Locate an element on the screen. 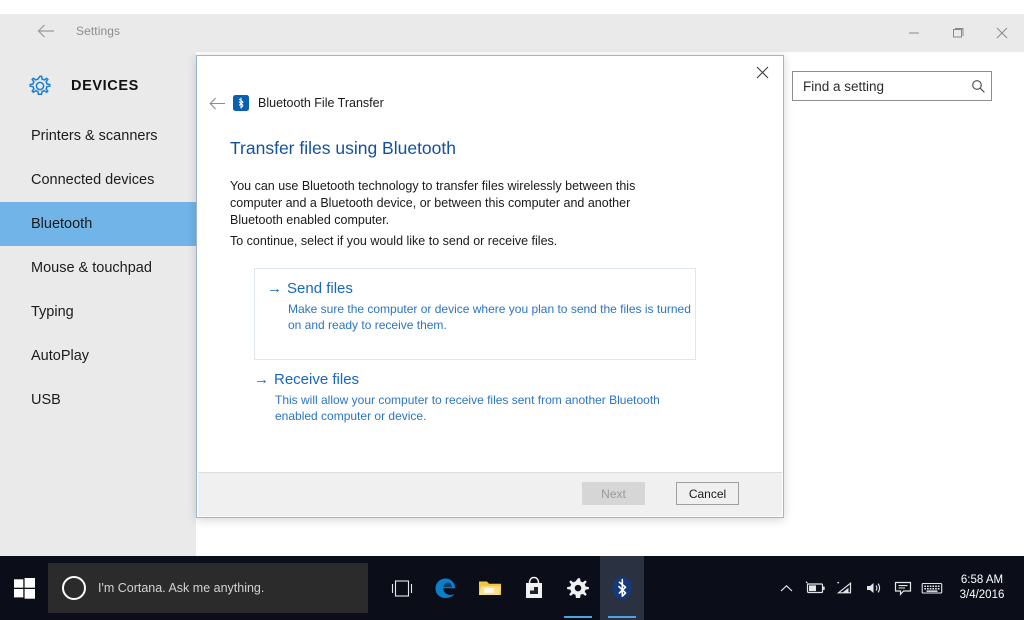 The width and height of the screenshot is (1024, 620). keyboard-icon is located at coordinates (931, 588).